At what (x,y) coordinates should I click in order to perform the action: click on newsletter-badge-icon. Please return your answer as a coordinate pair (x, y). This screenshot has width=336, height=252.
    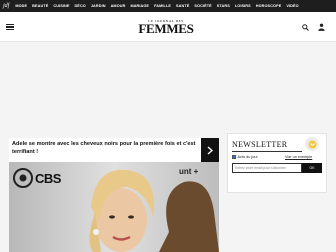
    Looking at the image, I should click on (312, 144).